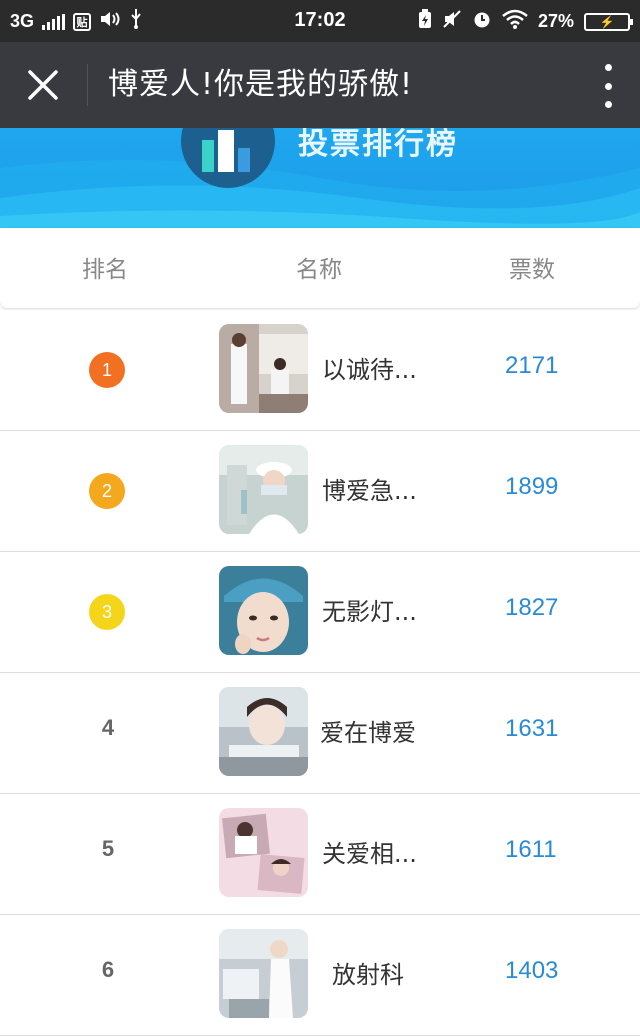  I want to click on vote-count: 1403, so click(532, 970).